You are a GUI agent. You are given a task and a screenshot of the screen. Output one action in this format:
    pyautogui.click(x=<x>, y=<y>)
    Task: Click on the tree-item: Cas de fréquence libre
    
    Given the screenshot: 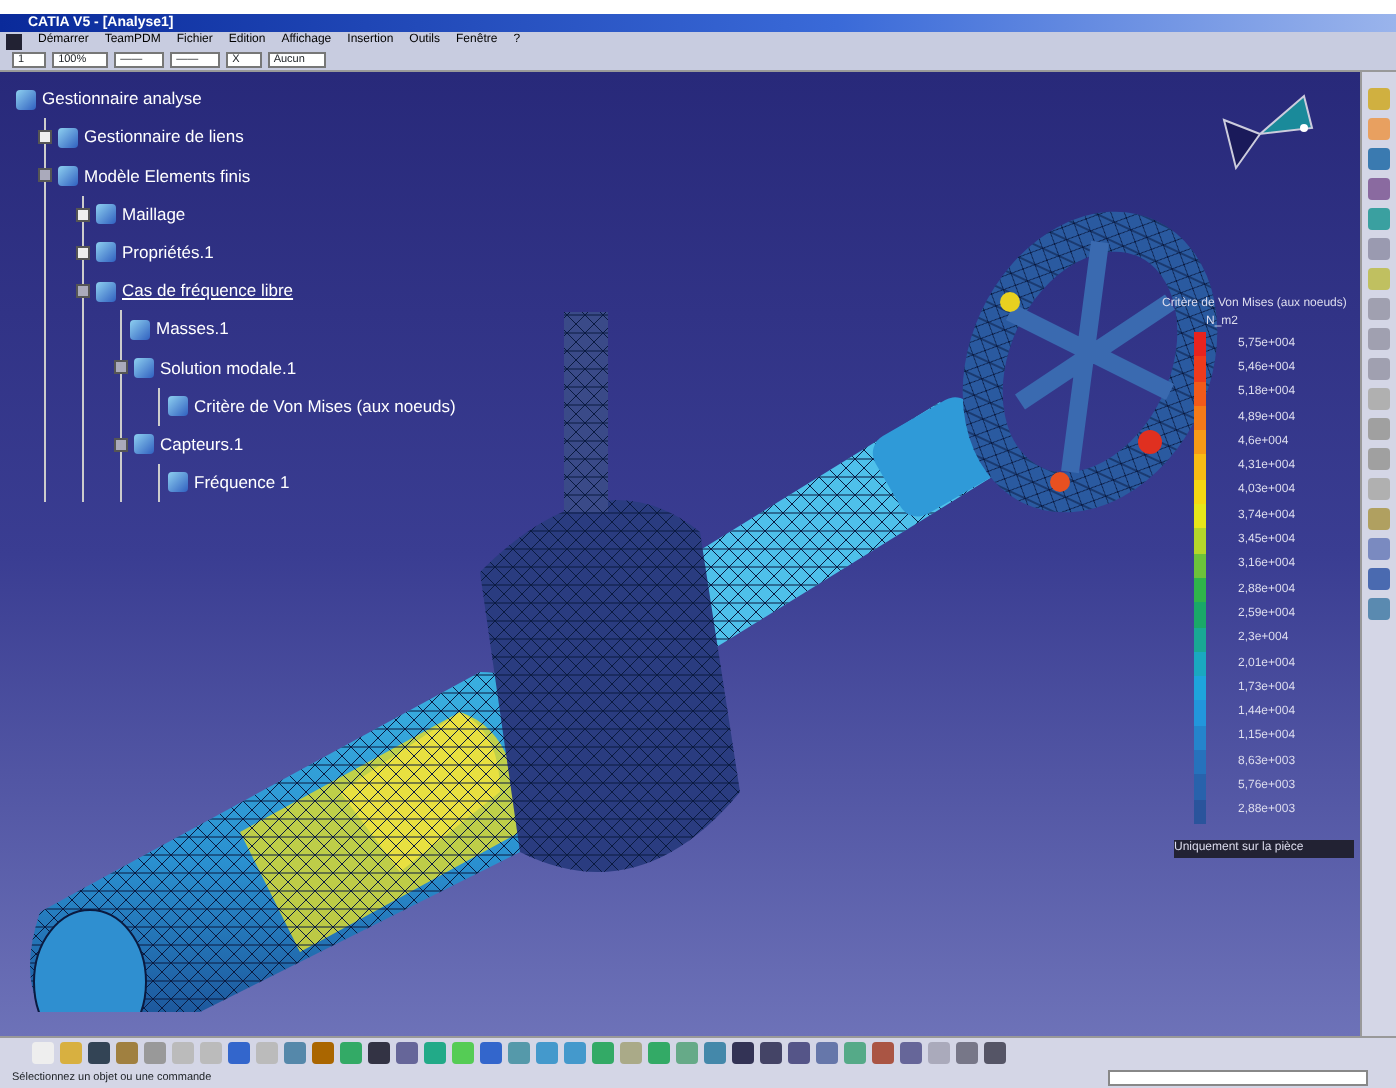 What is the action you would take?
    pyautogui.click(x=208, y=291)
    